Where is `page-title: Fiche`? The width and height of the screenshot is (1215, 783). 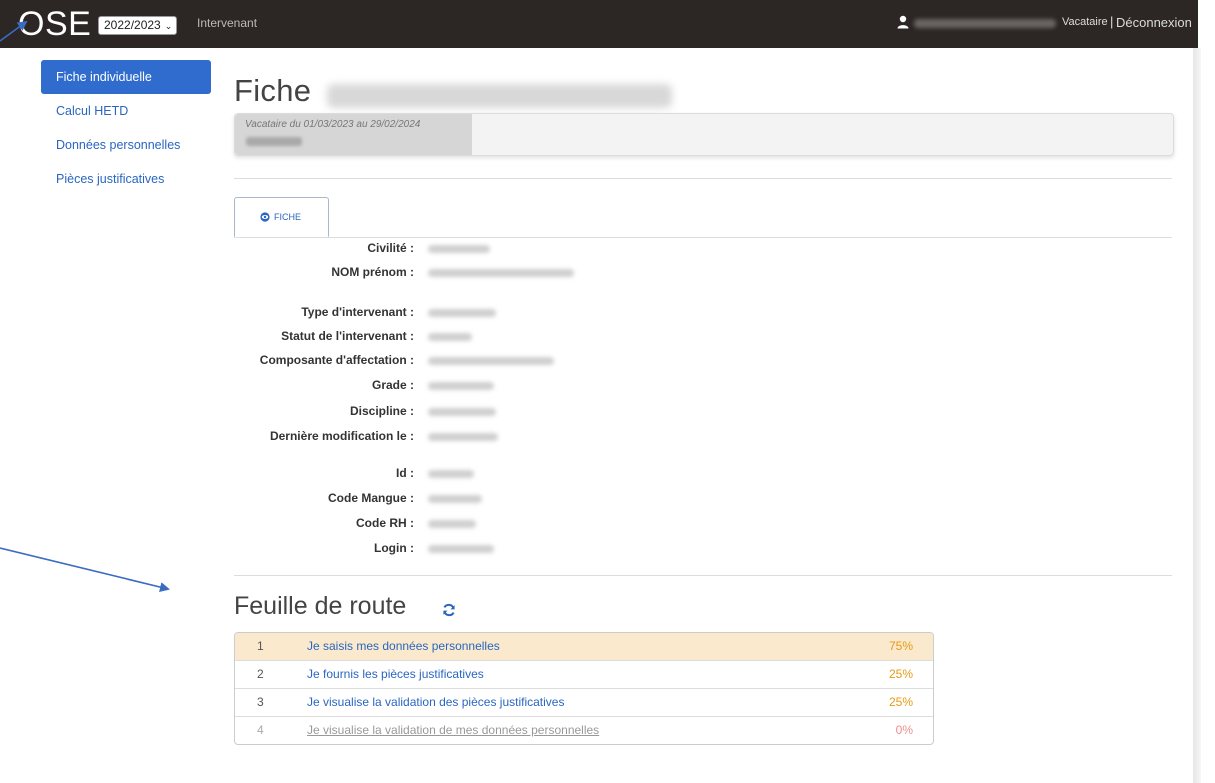 page-title: Fiche is located at coordinates (273, 90).